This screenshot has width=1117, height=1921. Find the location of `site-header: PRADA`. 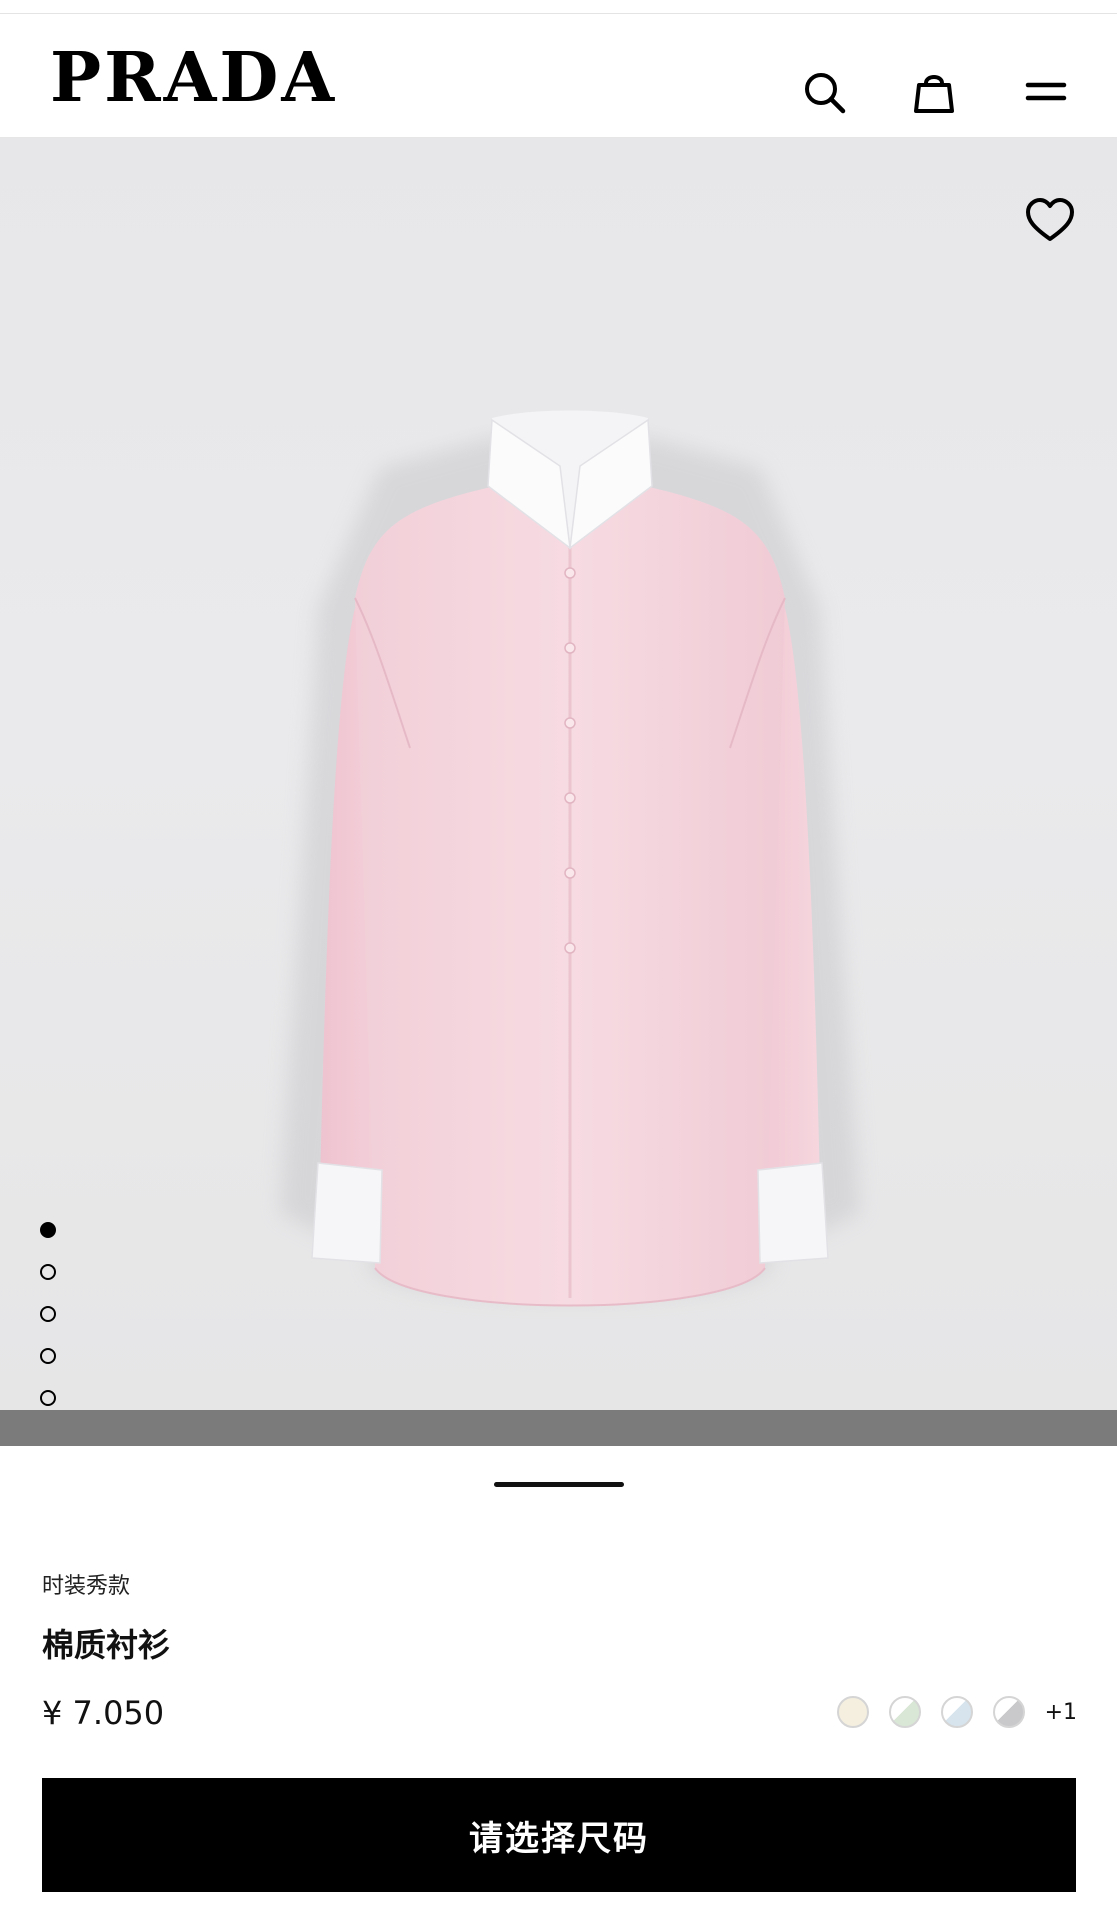

site-header: PRADA is located at coordinates (558, 76).